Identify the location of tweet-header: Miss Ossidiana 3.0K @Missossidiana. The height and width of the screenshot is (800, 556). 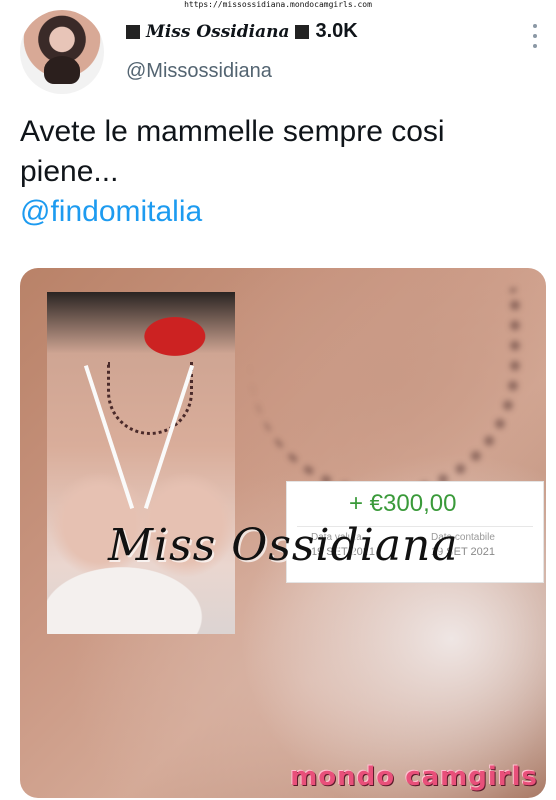
(280, 52).